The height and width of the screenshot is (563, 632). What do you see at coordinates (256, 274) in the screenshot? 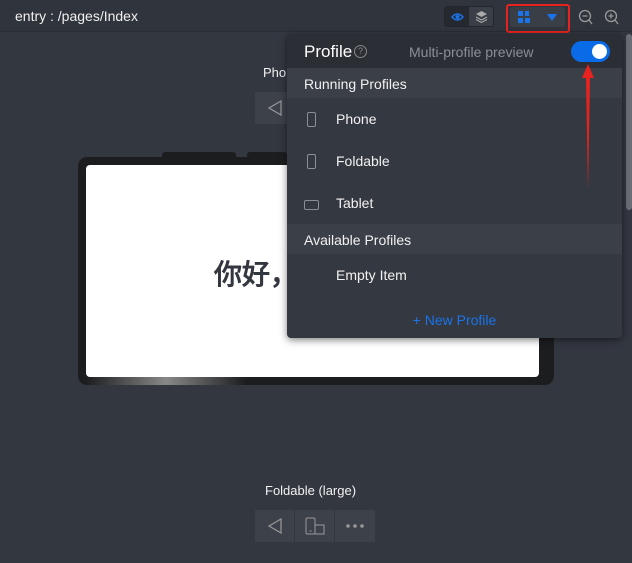
I see `hello-text: 你好，` at bounding box center [256, 274].